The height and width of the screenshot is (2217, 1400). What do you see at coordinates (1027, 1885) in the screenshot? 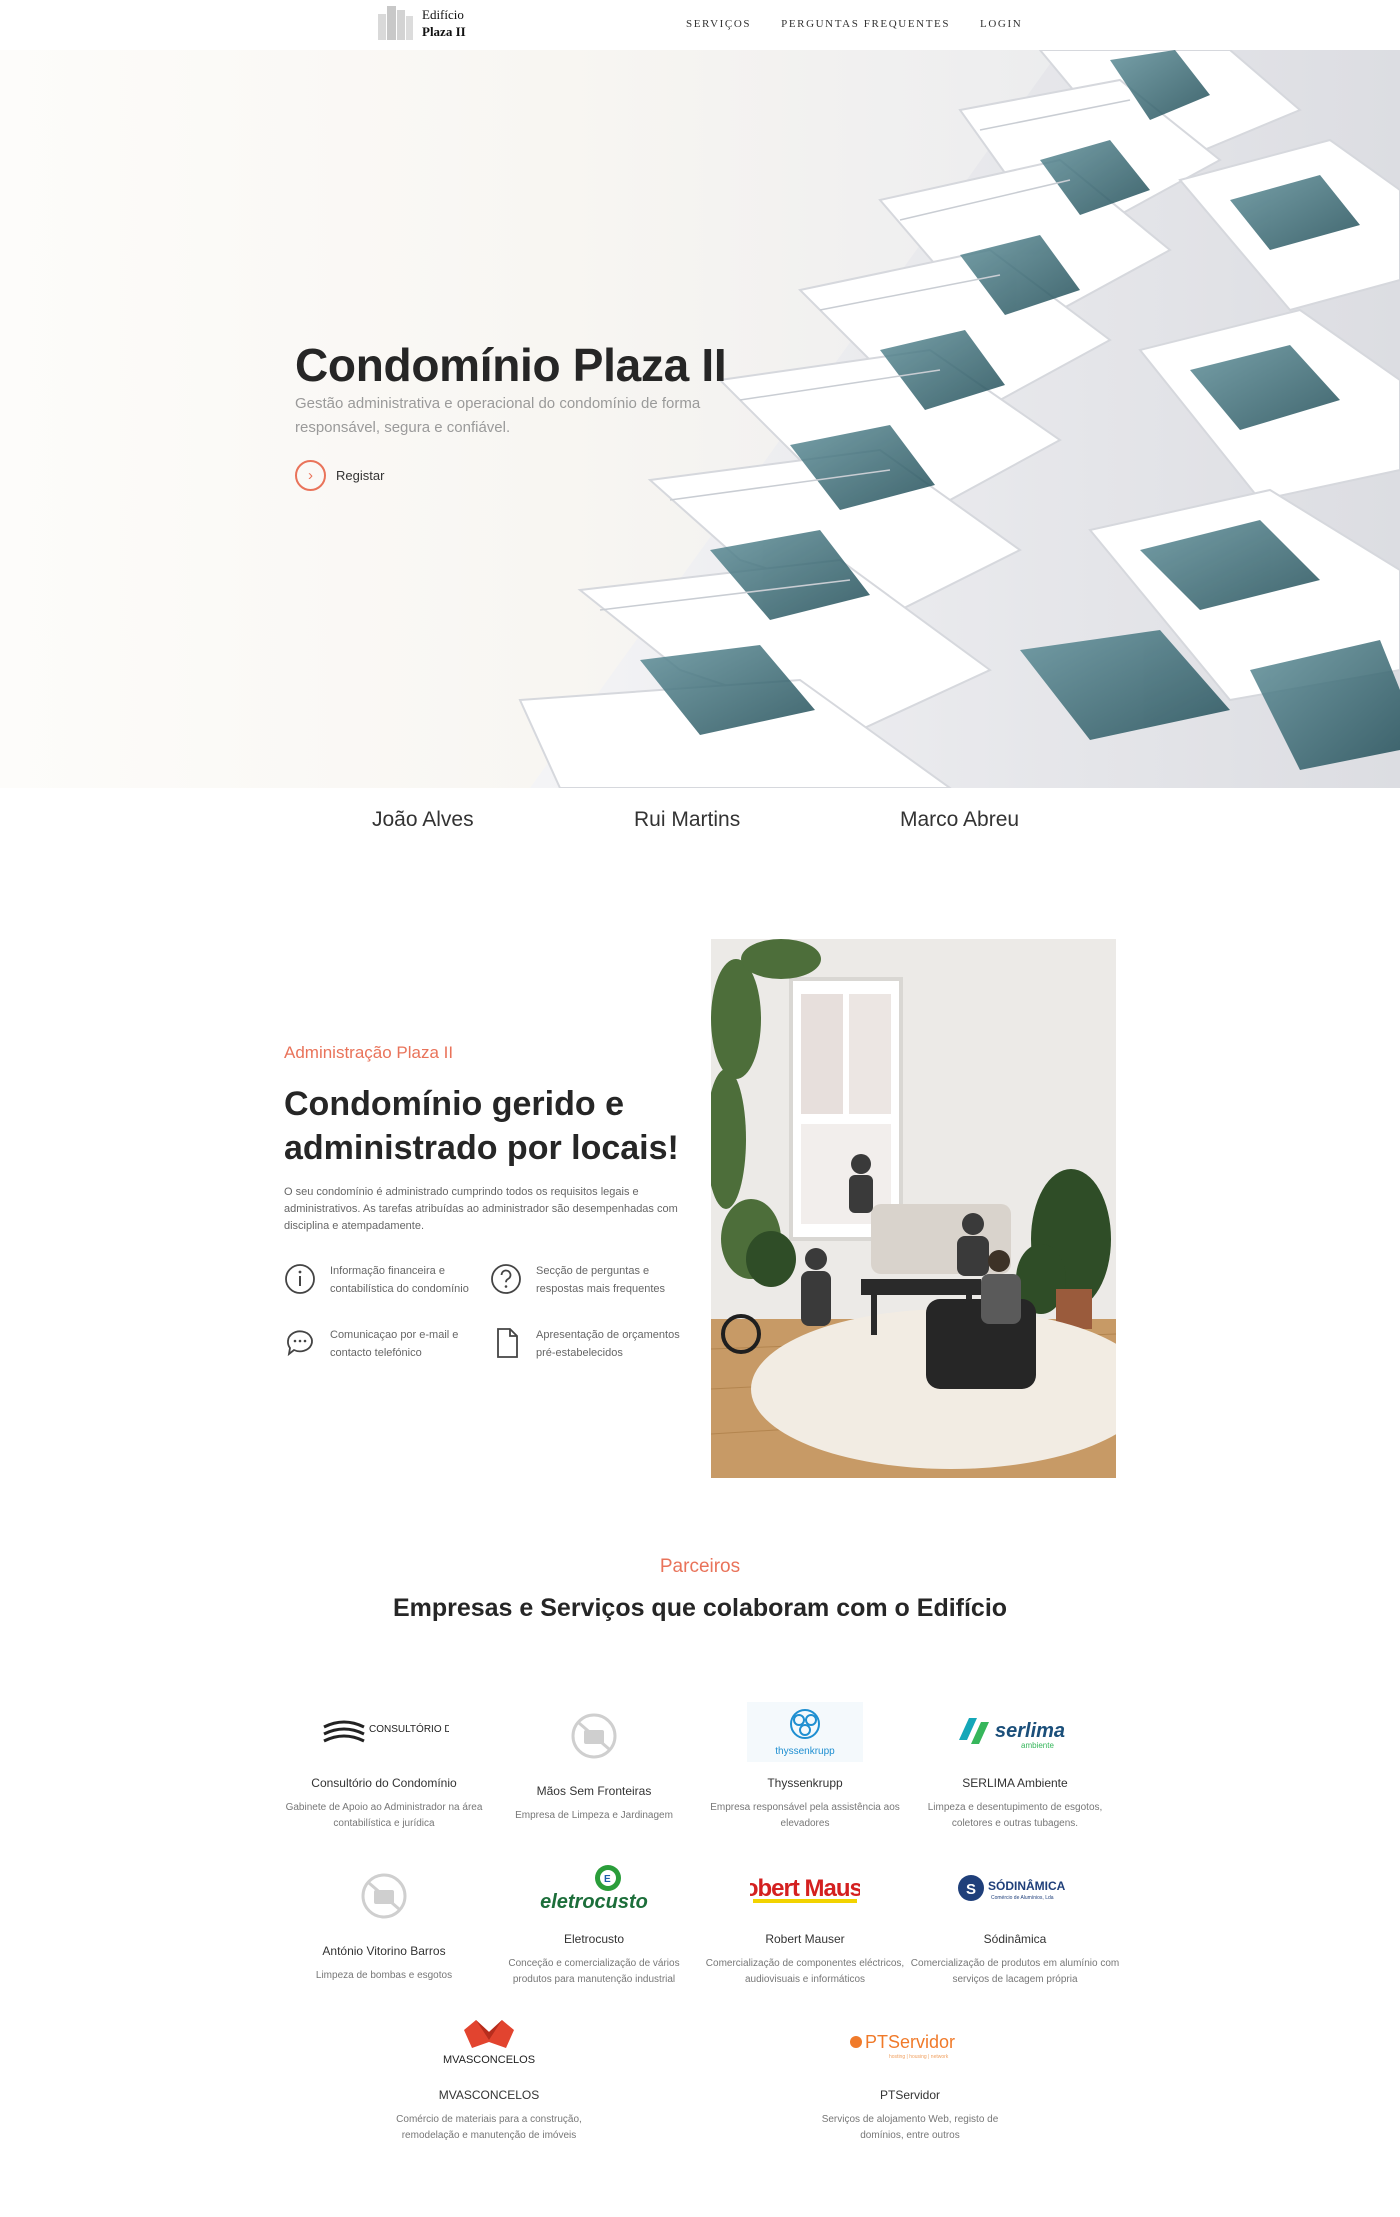
I see `svg-text: SÓDINÂMICA` at bounding box center [1027, 1885].